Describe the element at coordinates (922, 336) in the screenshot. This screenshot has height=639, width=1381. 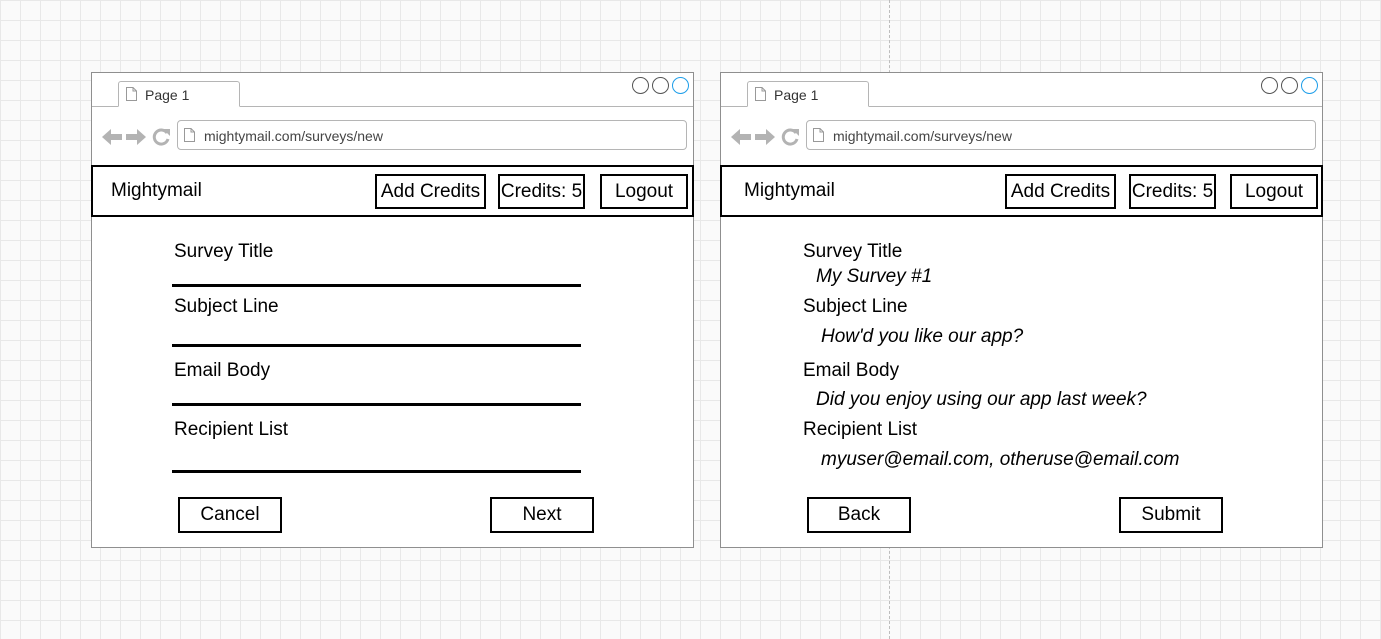
I see `subject-line-value: How'd you like our app?` at that location.